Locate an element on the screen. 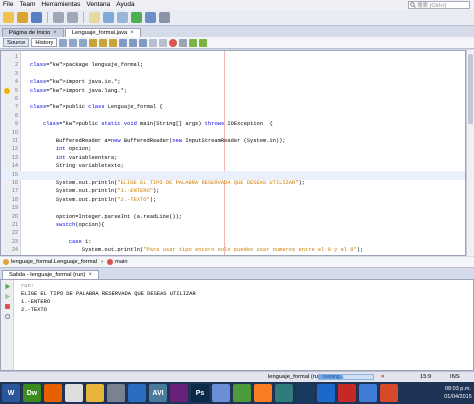  tab-output: Salida - lenguaje_formal (run) × is located at coordinates (50, 274).